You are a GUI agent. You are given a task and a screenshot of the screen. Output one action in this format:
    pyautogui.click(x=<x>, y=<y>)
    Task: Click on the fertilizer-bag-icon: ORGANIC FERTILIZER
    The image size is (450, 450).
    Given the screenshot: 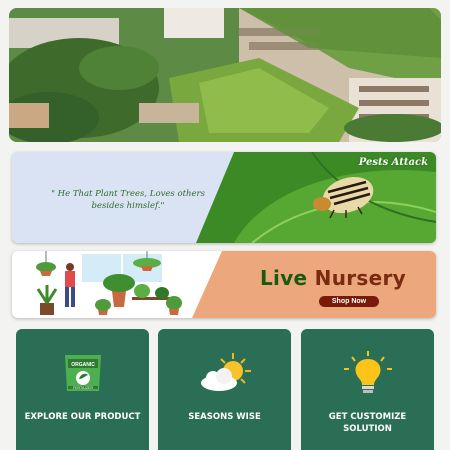 What is the action you would take?
    pyautogui.click(x=82, y=373)
    